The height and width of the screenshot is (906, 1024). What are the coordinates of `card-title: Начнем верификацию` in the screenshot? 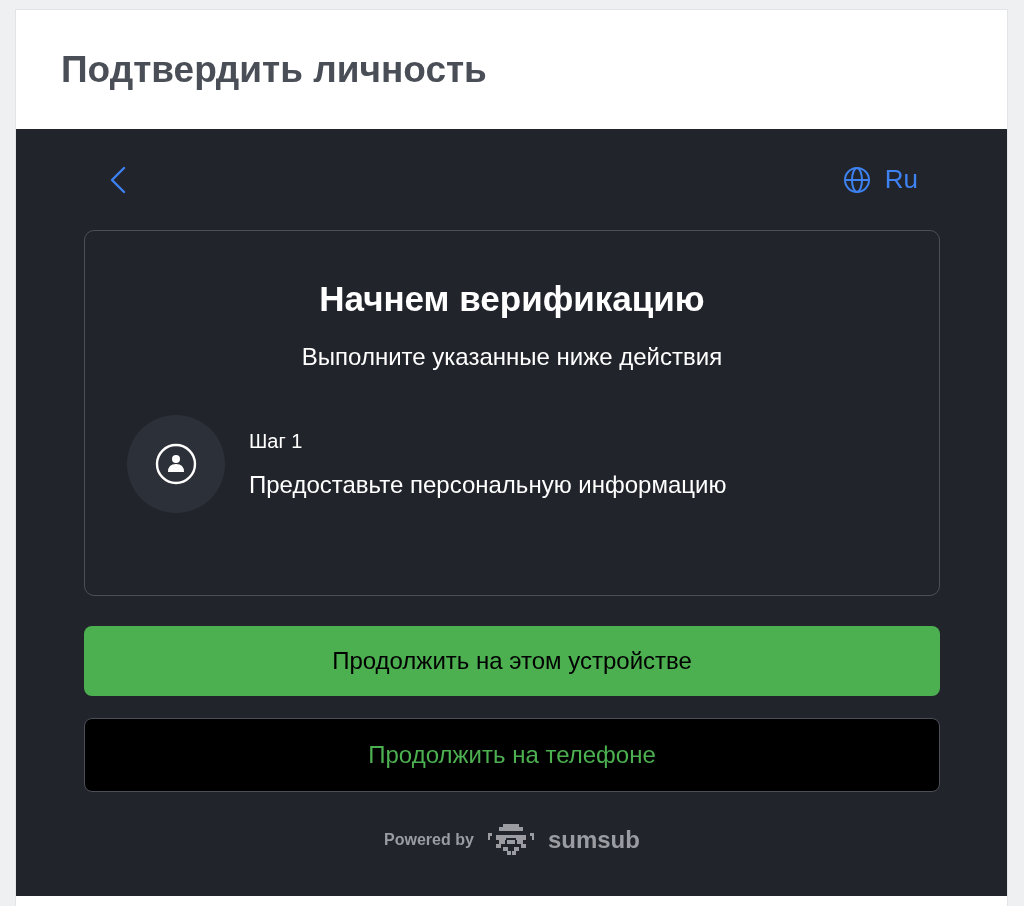 It's located at (512, 299).